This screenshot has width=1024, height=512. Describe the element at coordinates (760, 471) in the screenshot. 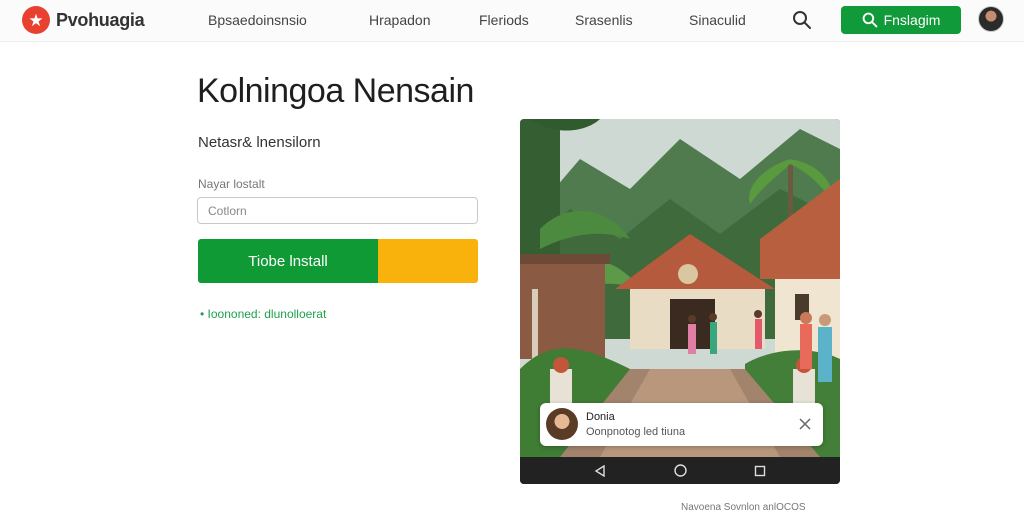

I see `recents-icon` at that location.